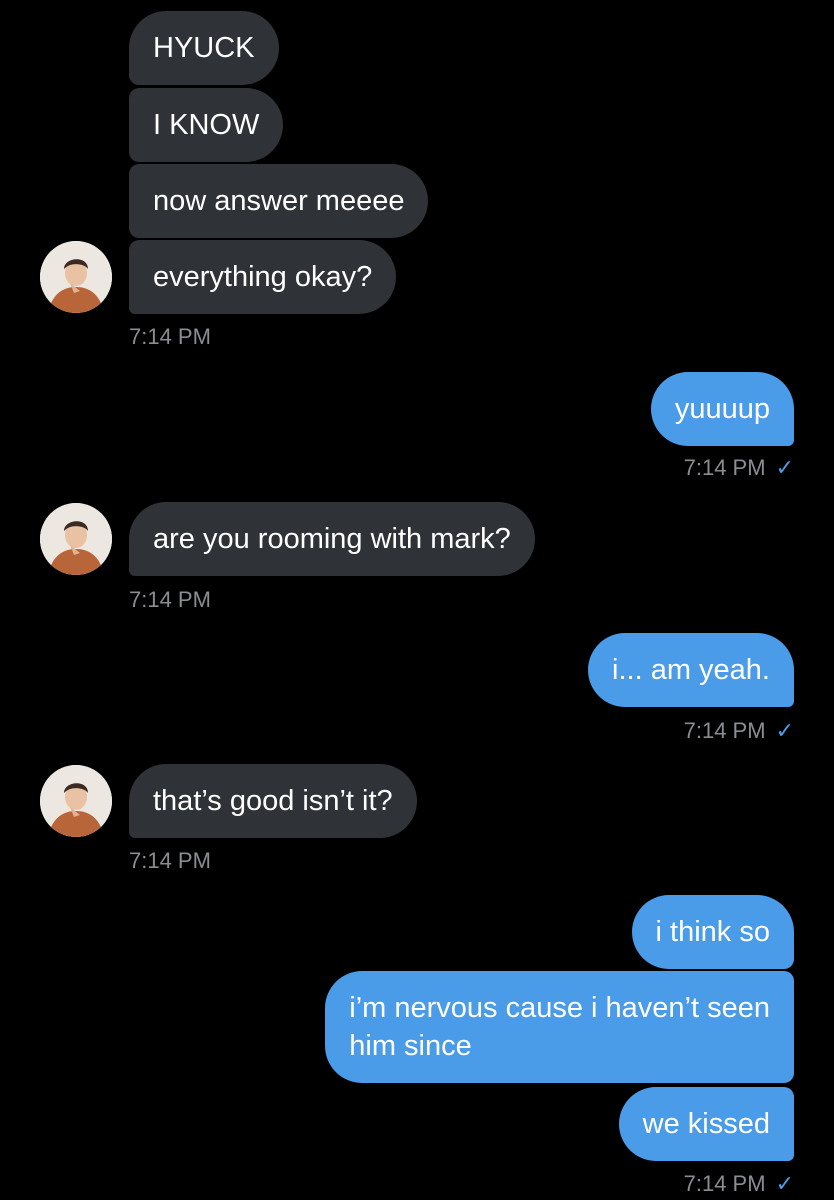 This screenshot has width=834, height=1200. What do you see at coordinates (206, 125) in the screenshot?
I see `received-message: I KNOW` at bounding box center [206, 125].